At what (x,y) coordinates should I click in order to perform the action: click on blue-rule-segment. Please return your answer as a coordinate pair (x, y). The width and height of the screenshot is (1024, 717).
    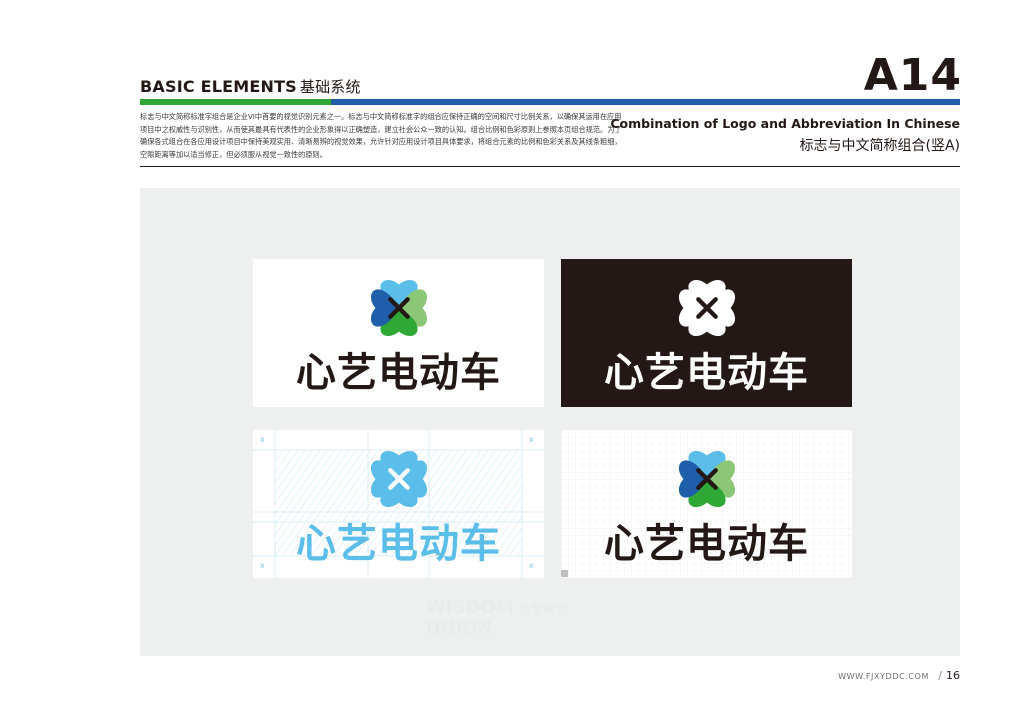
    Looking at the image, I should click on (645, 102).